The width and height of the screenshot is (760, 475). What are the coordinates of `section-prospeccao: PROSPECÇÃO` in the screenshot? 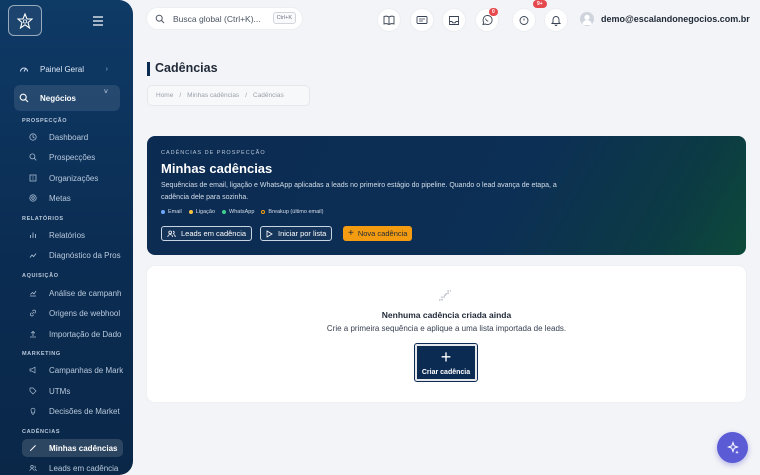 It's located at (45, 121).